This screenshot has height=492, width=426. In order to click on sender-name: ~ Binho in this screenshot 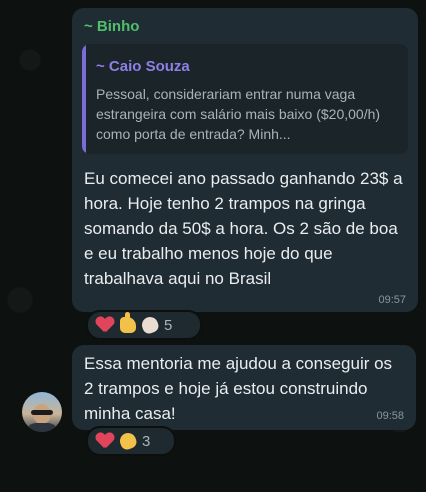, I will do `click(111, 26)`.